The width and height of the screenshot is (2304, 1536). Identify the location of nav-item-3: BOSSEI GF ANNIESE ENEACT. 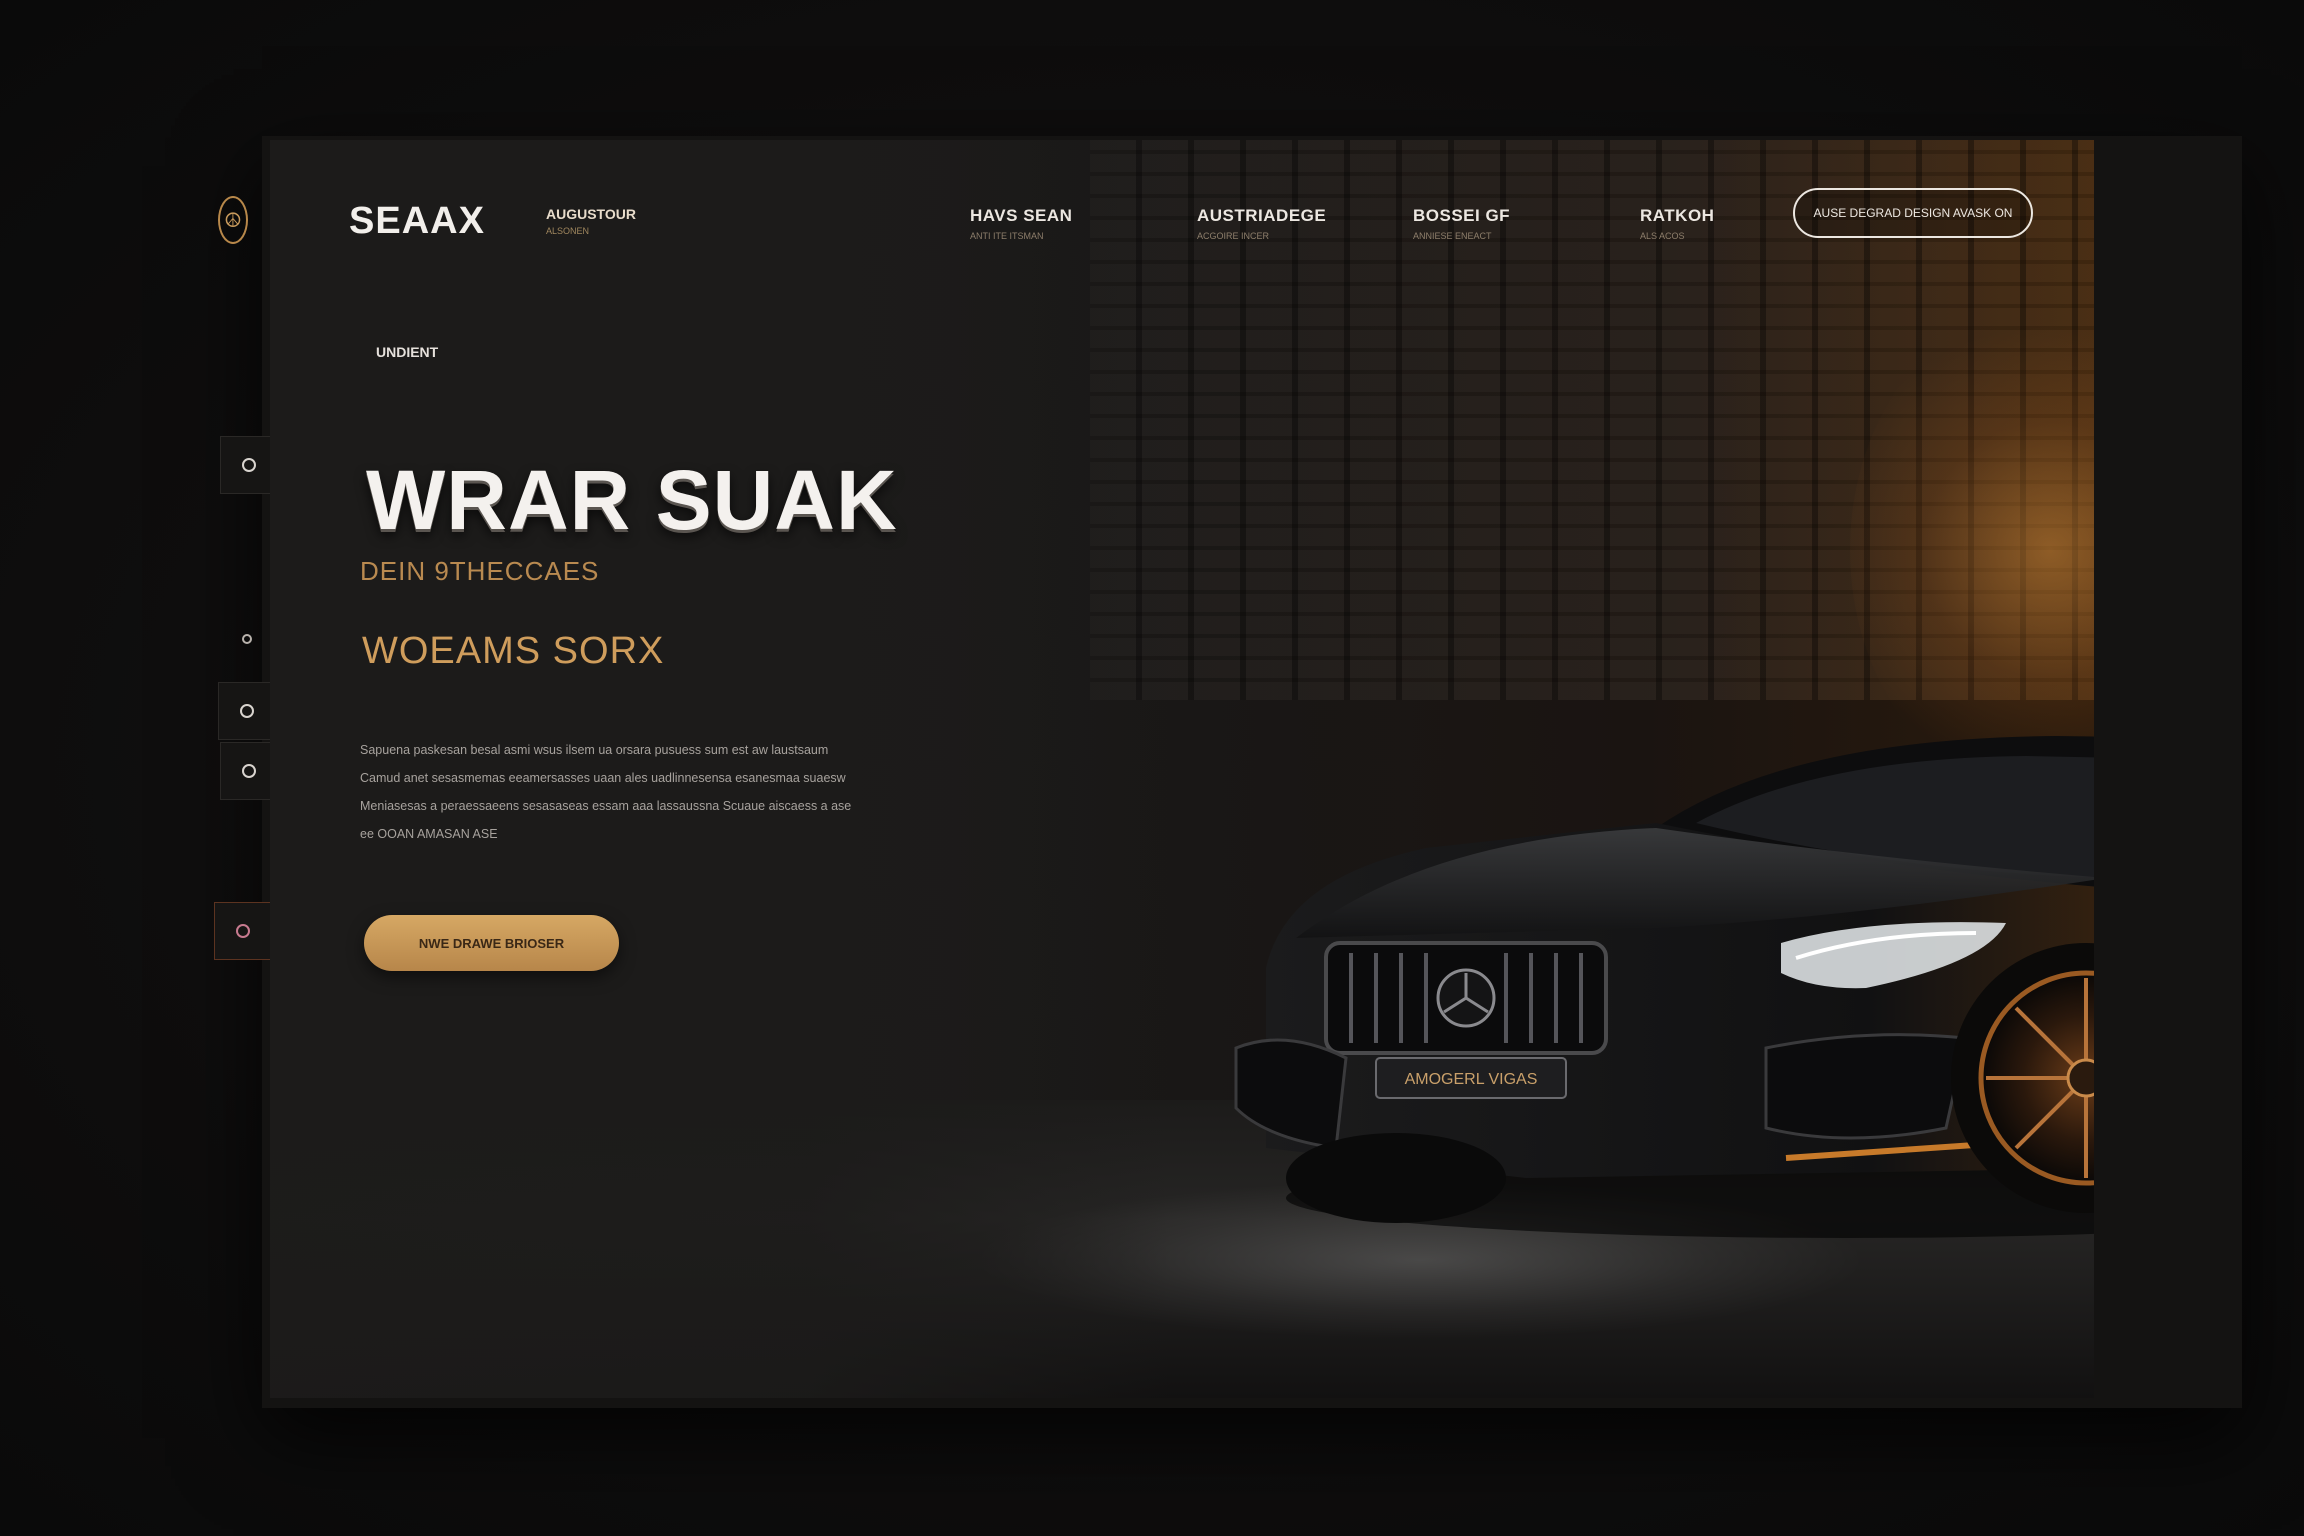
(1461, 223).